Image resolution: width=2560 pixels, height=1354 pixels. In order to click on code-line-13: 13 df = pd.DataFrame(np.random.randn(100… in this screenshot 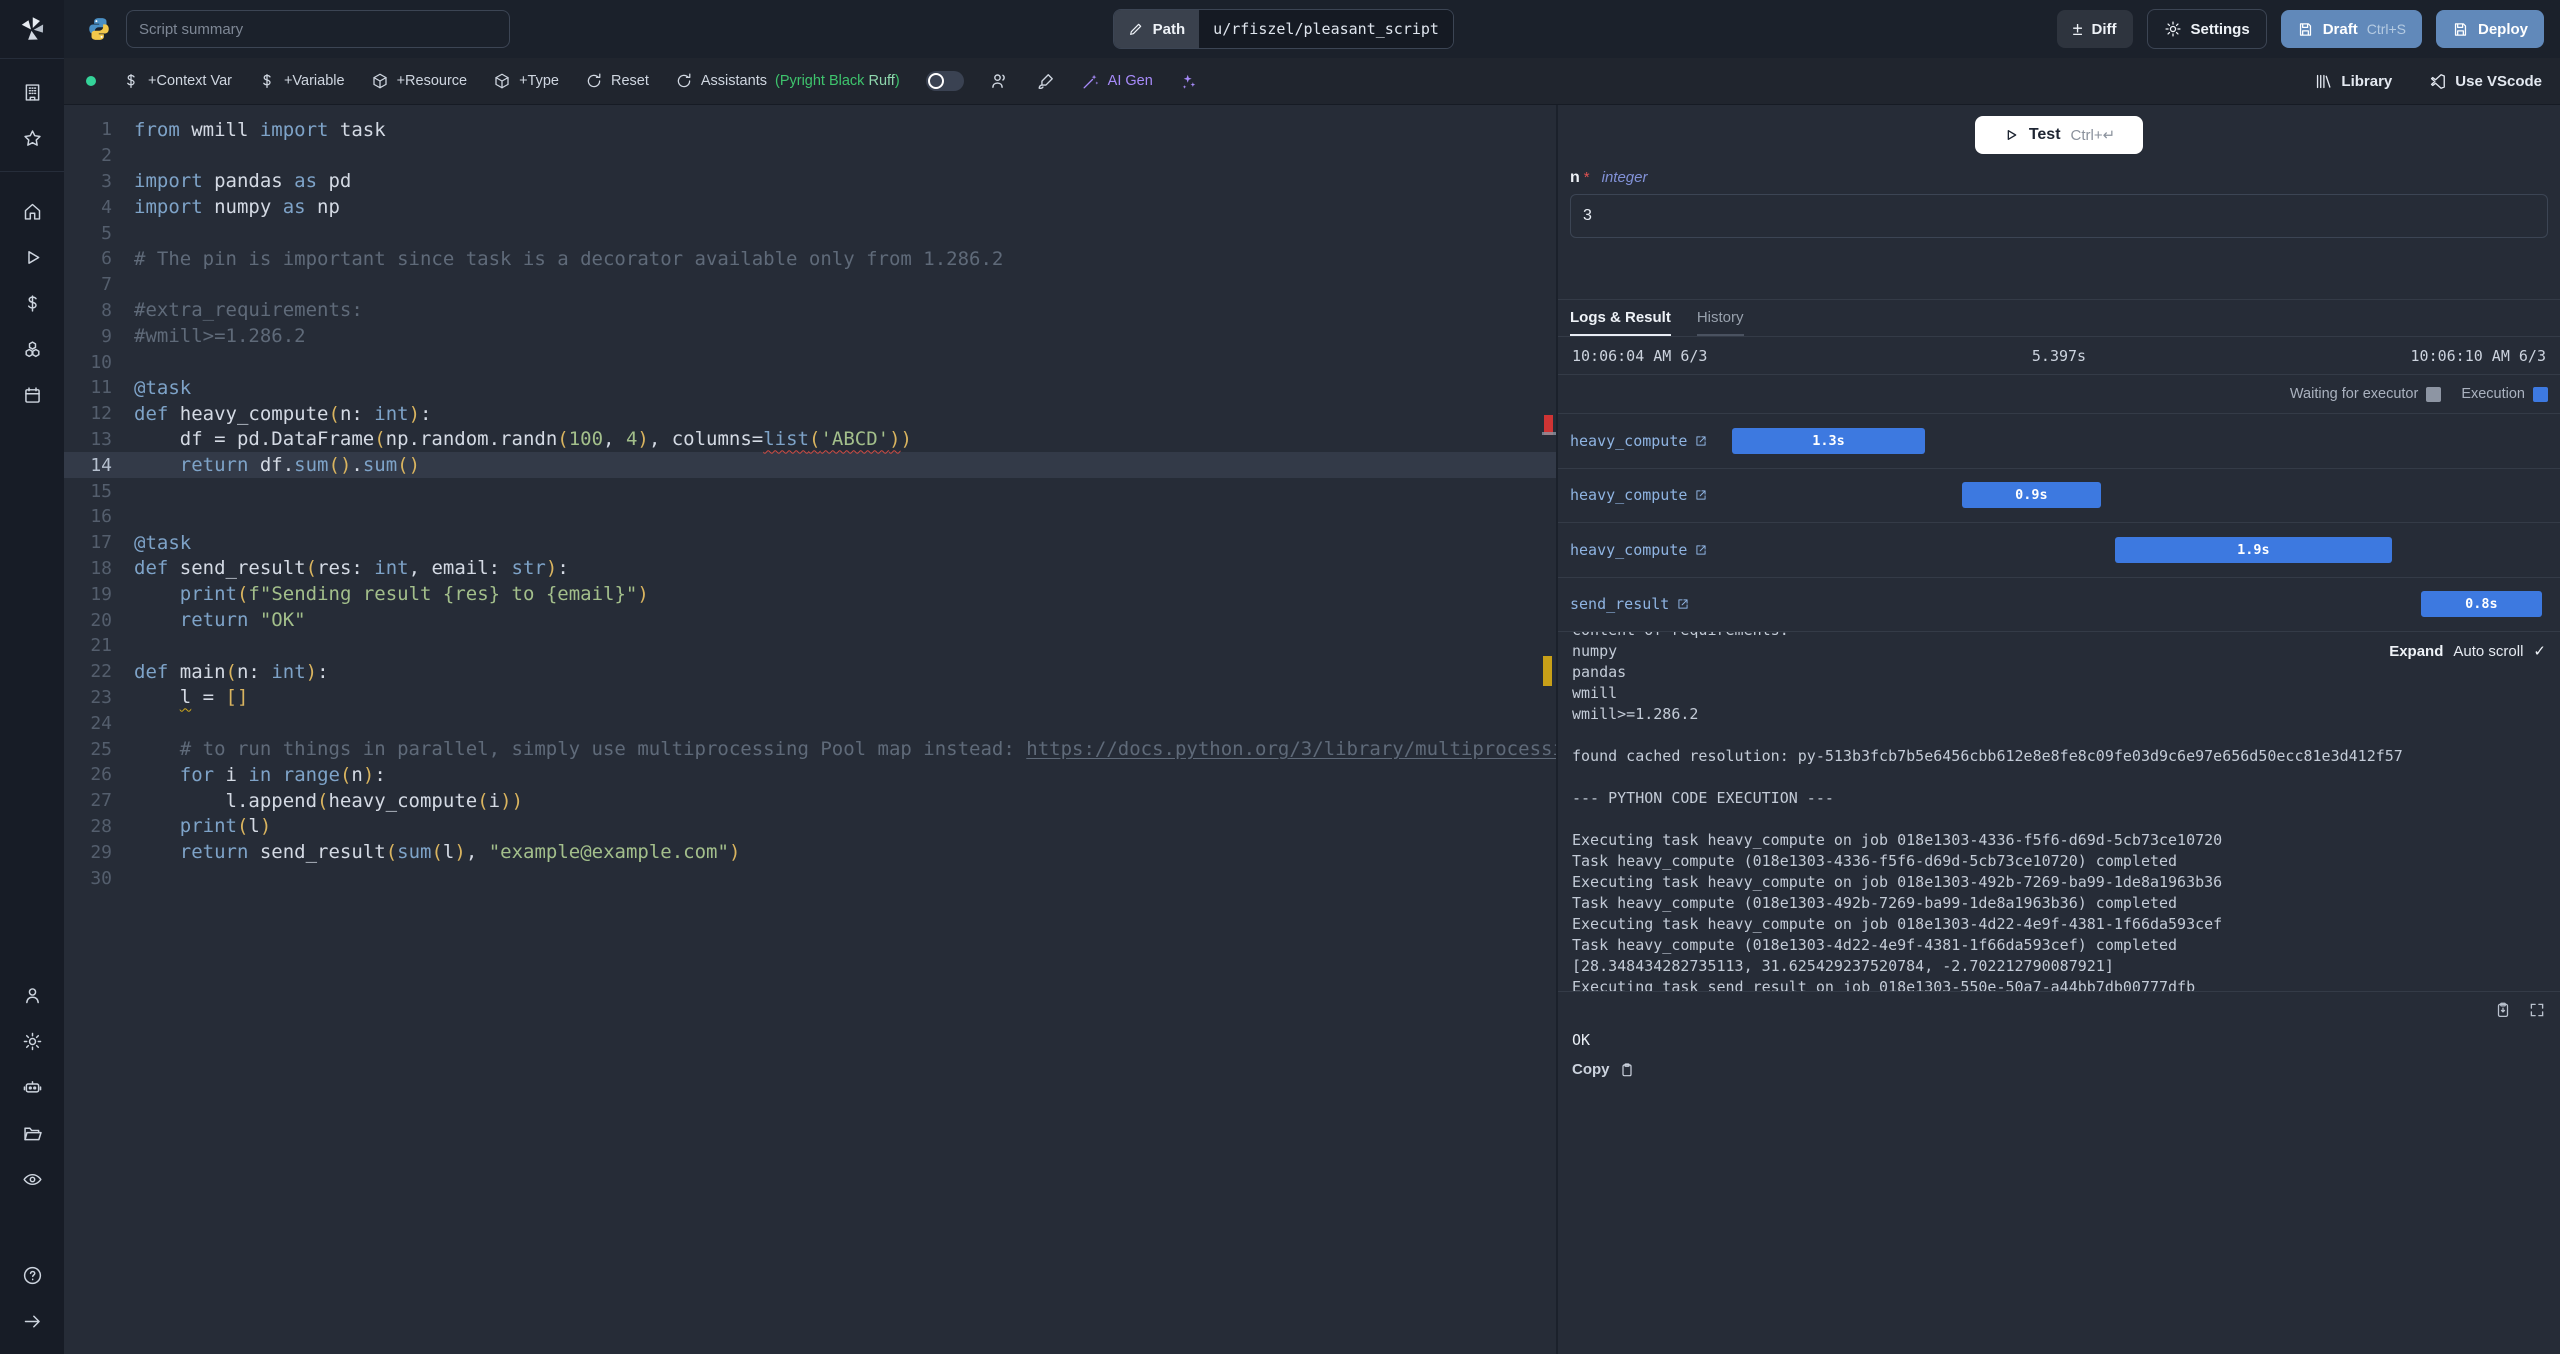, I will do `click(810, 440)`.